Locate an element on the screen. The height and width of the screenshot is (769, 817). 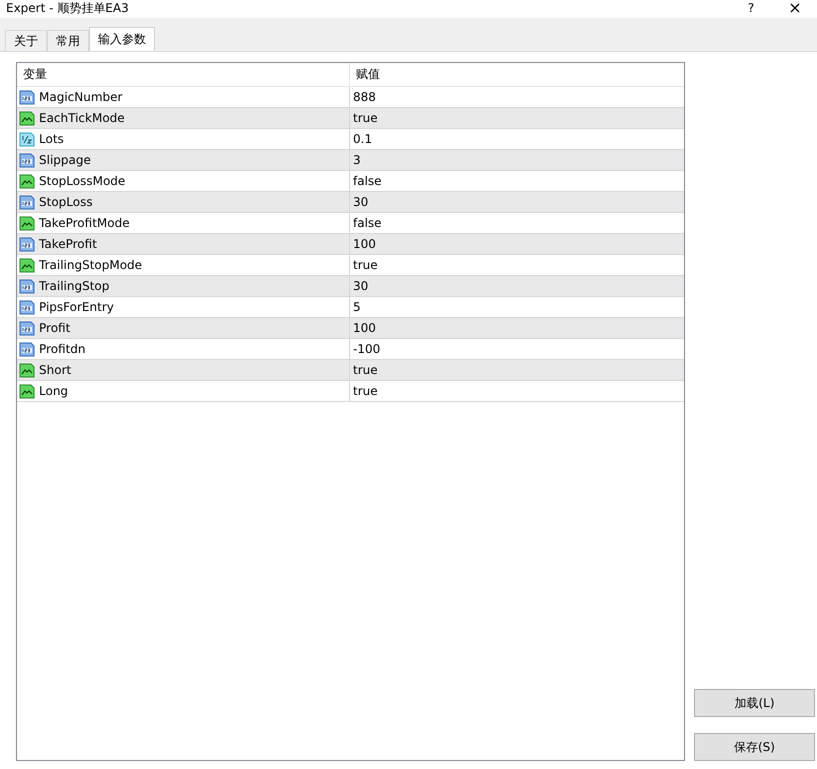
dialog-button: 加载(L) is located at coordinates (754, 703).